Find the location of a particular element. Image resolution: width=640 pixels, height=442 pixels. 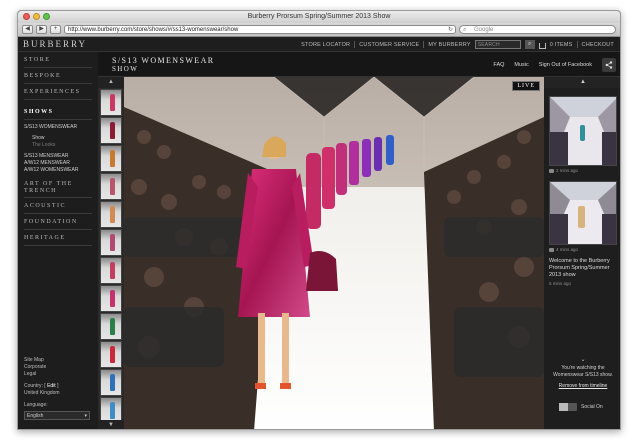

bag-items-count: 0 ITEMS is located at coordinates (561, 45).